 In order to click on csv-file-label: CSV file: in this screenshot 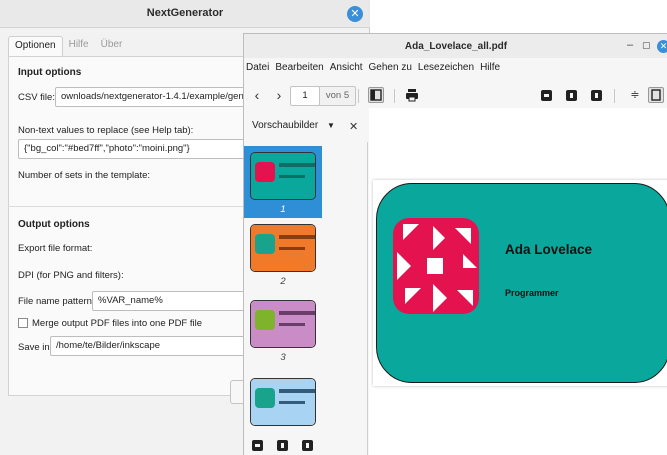, I will do `click(36, 97)`.